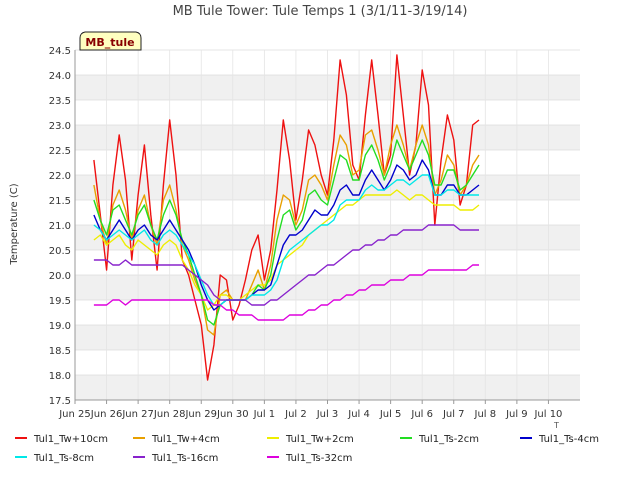 Image resolution: width=640 pixels, height=480 pixels. I want to click on x-tick-label: Jul 2, so click(295, 414).